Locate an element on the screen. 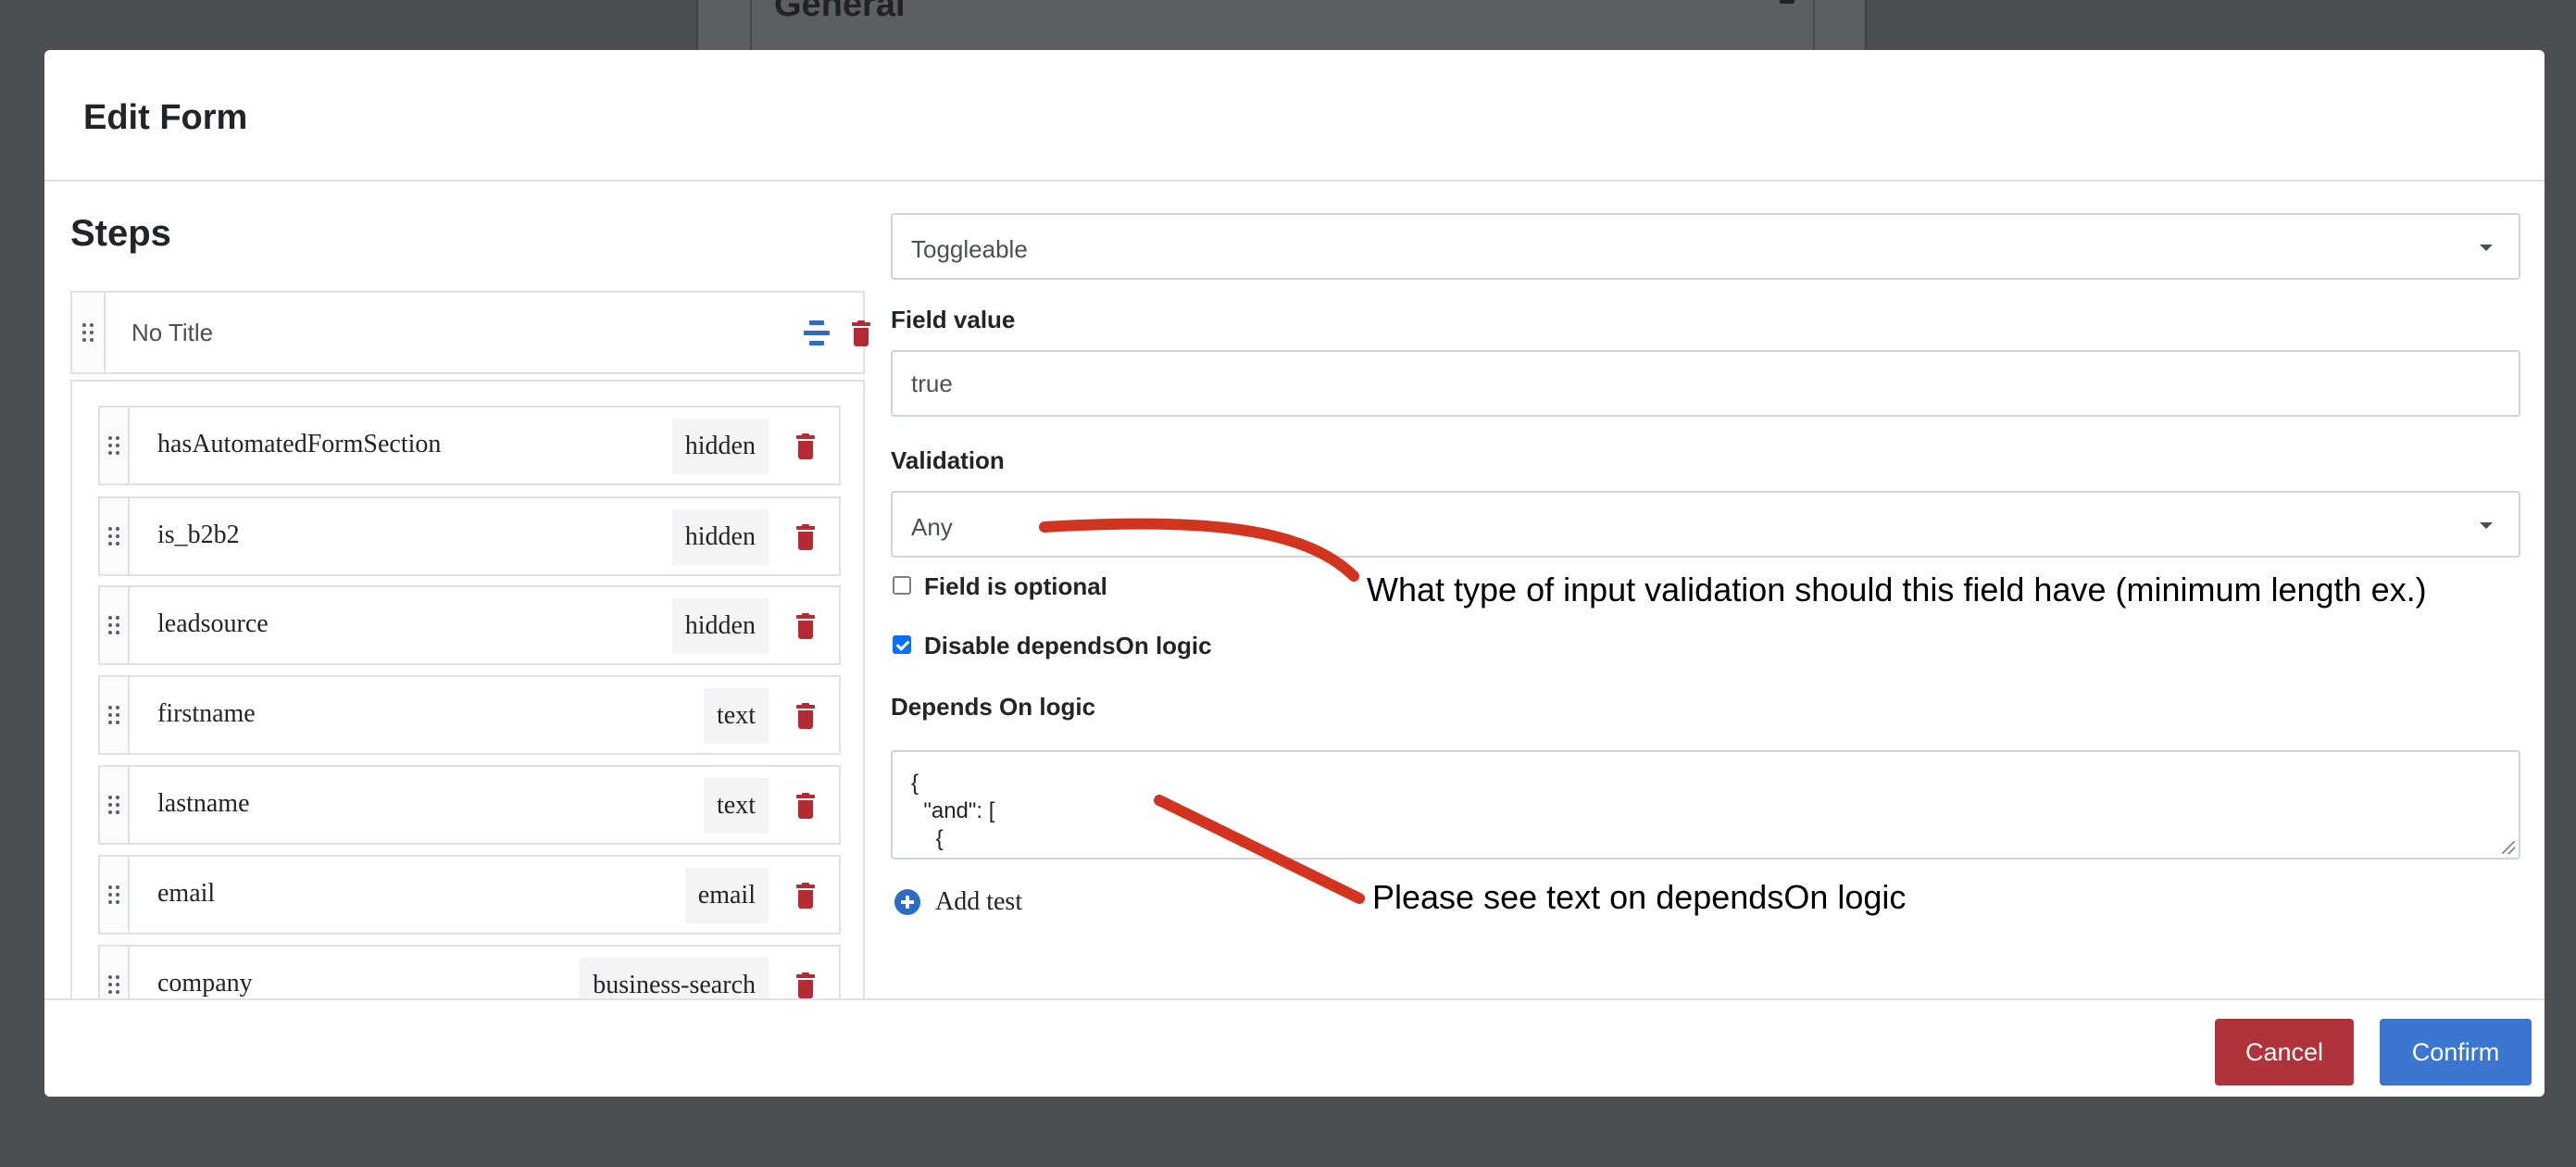 The image size is (2576, 1167). depends-annotation-line is located at coordinates (1259, 849).